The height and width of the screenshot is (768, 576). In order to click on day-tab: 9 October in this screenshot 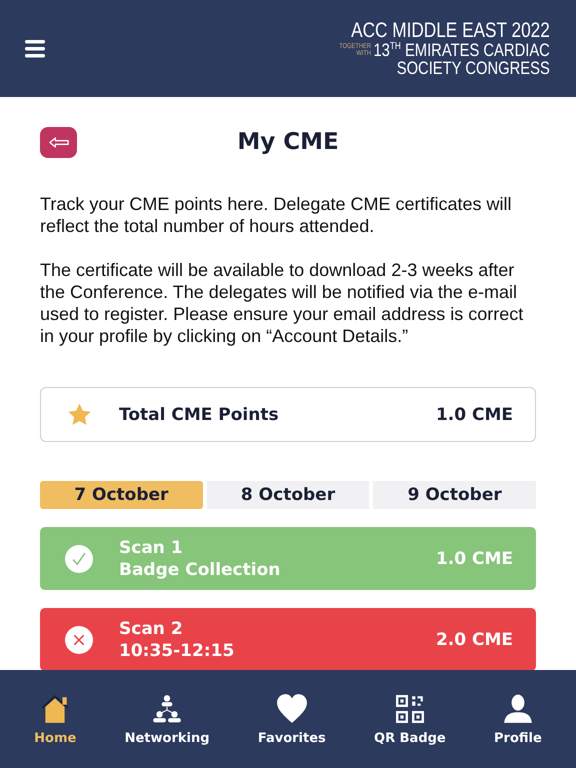, I will do `click(454, 495)`.